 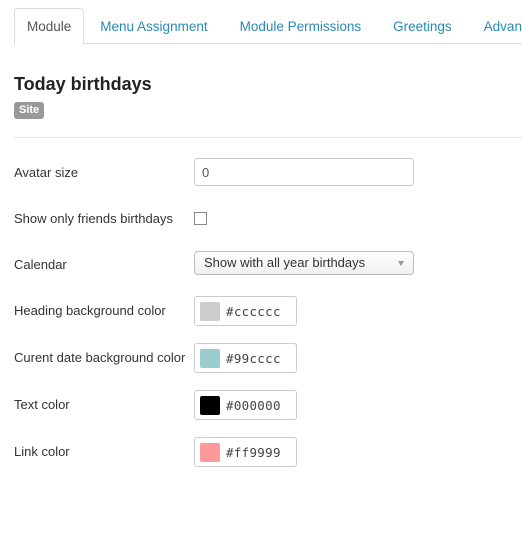 I want to click on color-value: #cccccc, so click(x=253, y=311).